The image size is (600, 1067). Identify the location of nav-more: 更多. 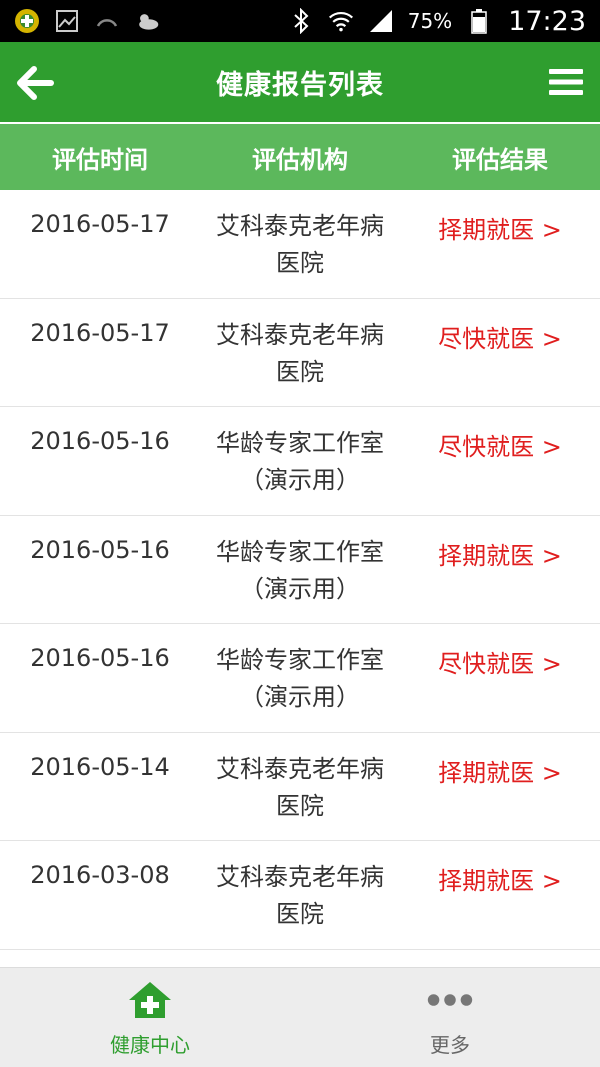
(450, 1017).